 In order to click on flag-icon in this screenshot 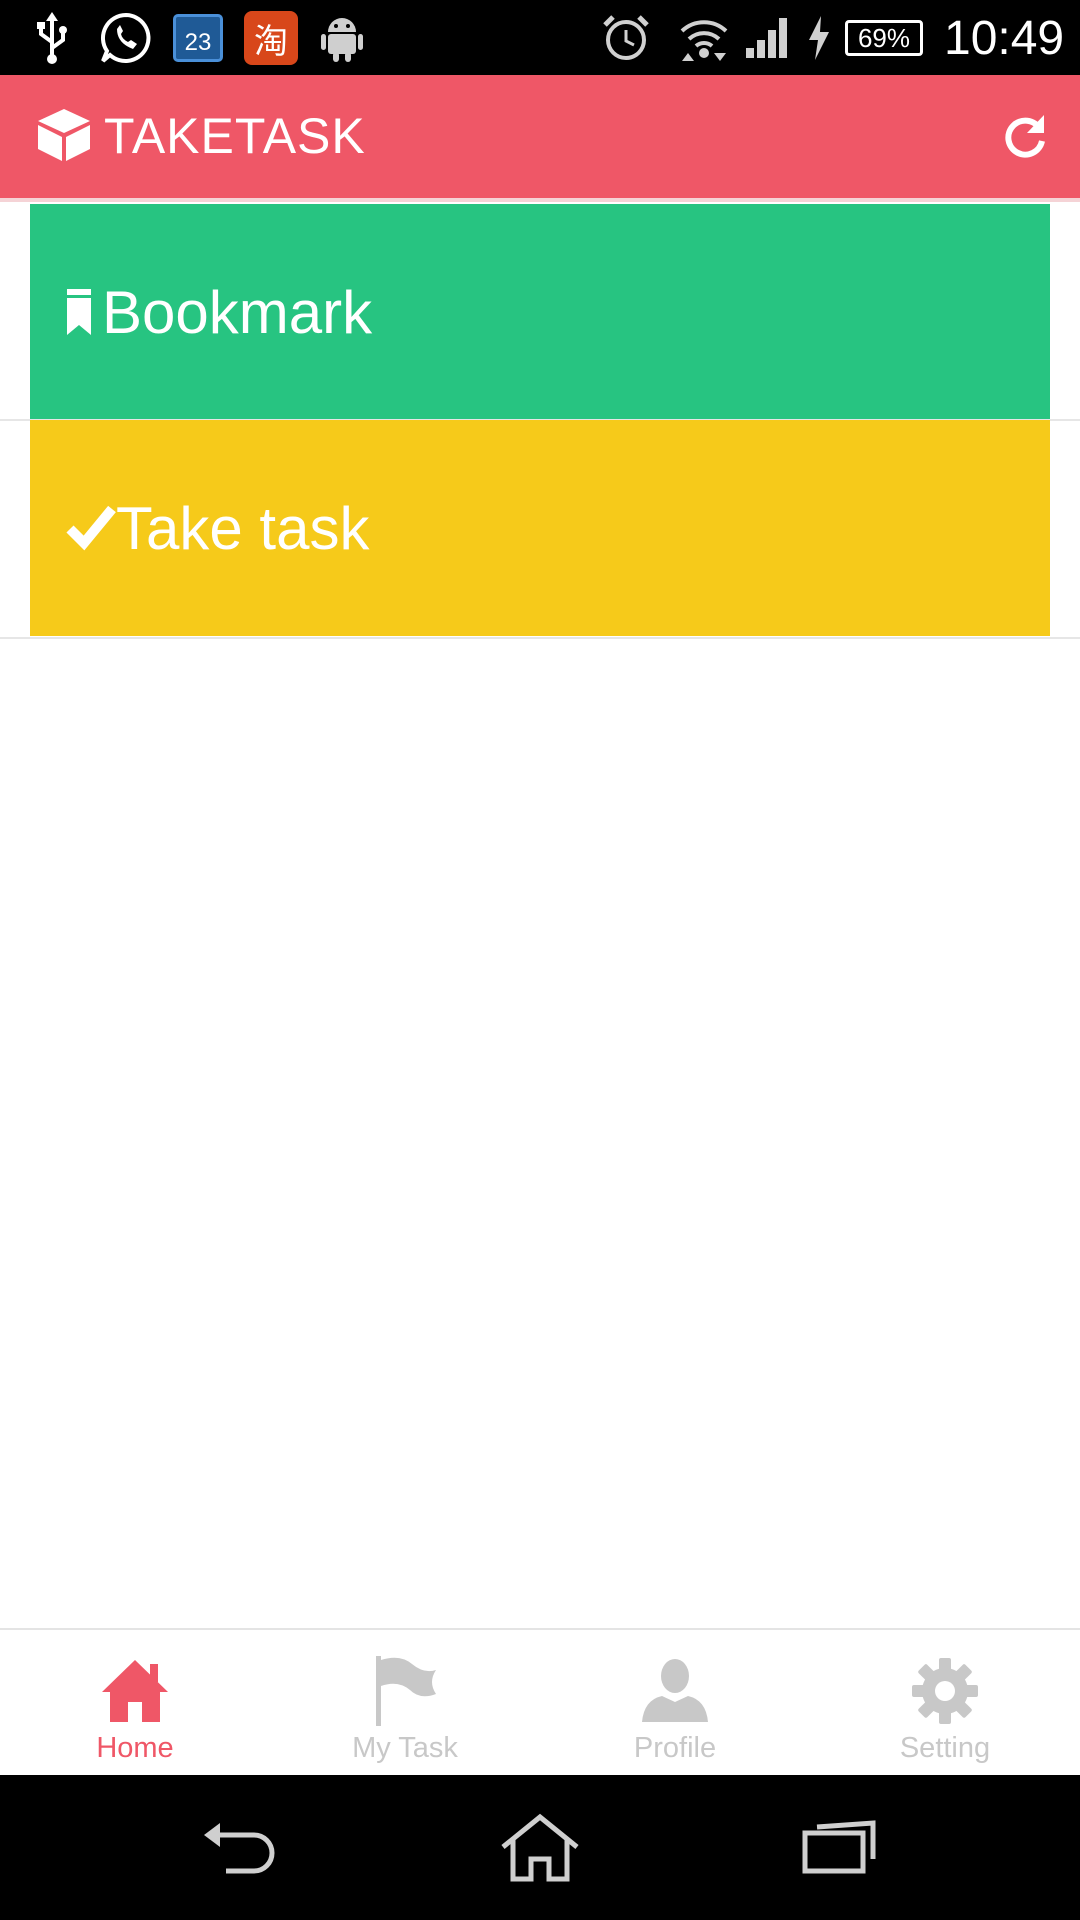, I will do `click(406, 1691)`.